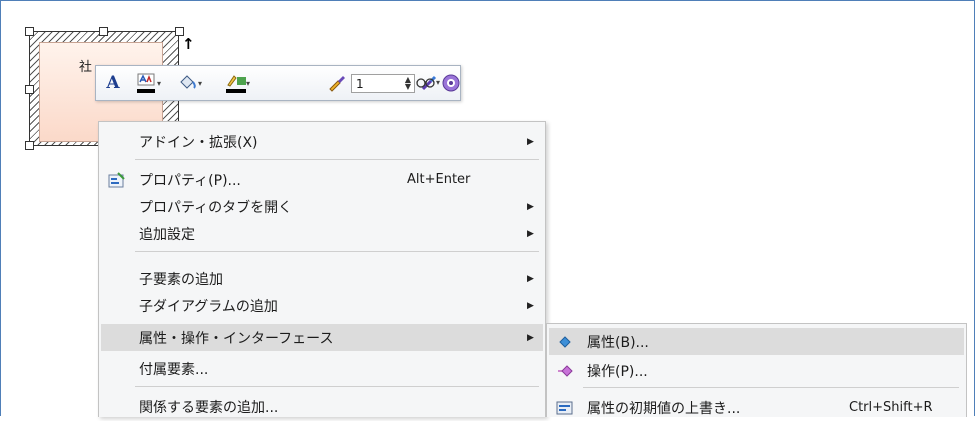 Image resolution: width=975 pixels, height=421 pixels. I want to click on fill-color-button: ▾, so click(190, 83).